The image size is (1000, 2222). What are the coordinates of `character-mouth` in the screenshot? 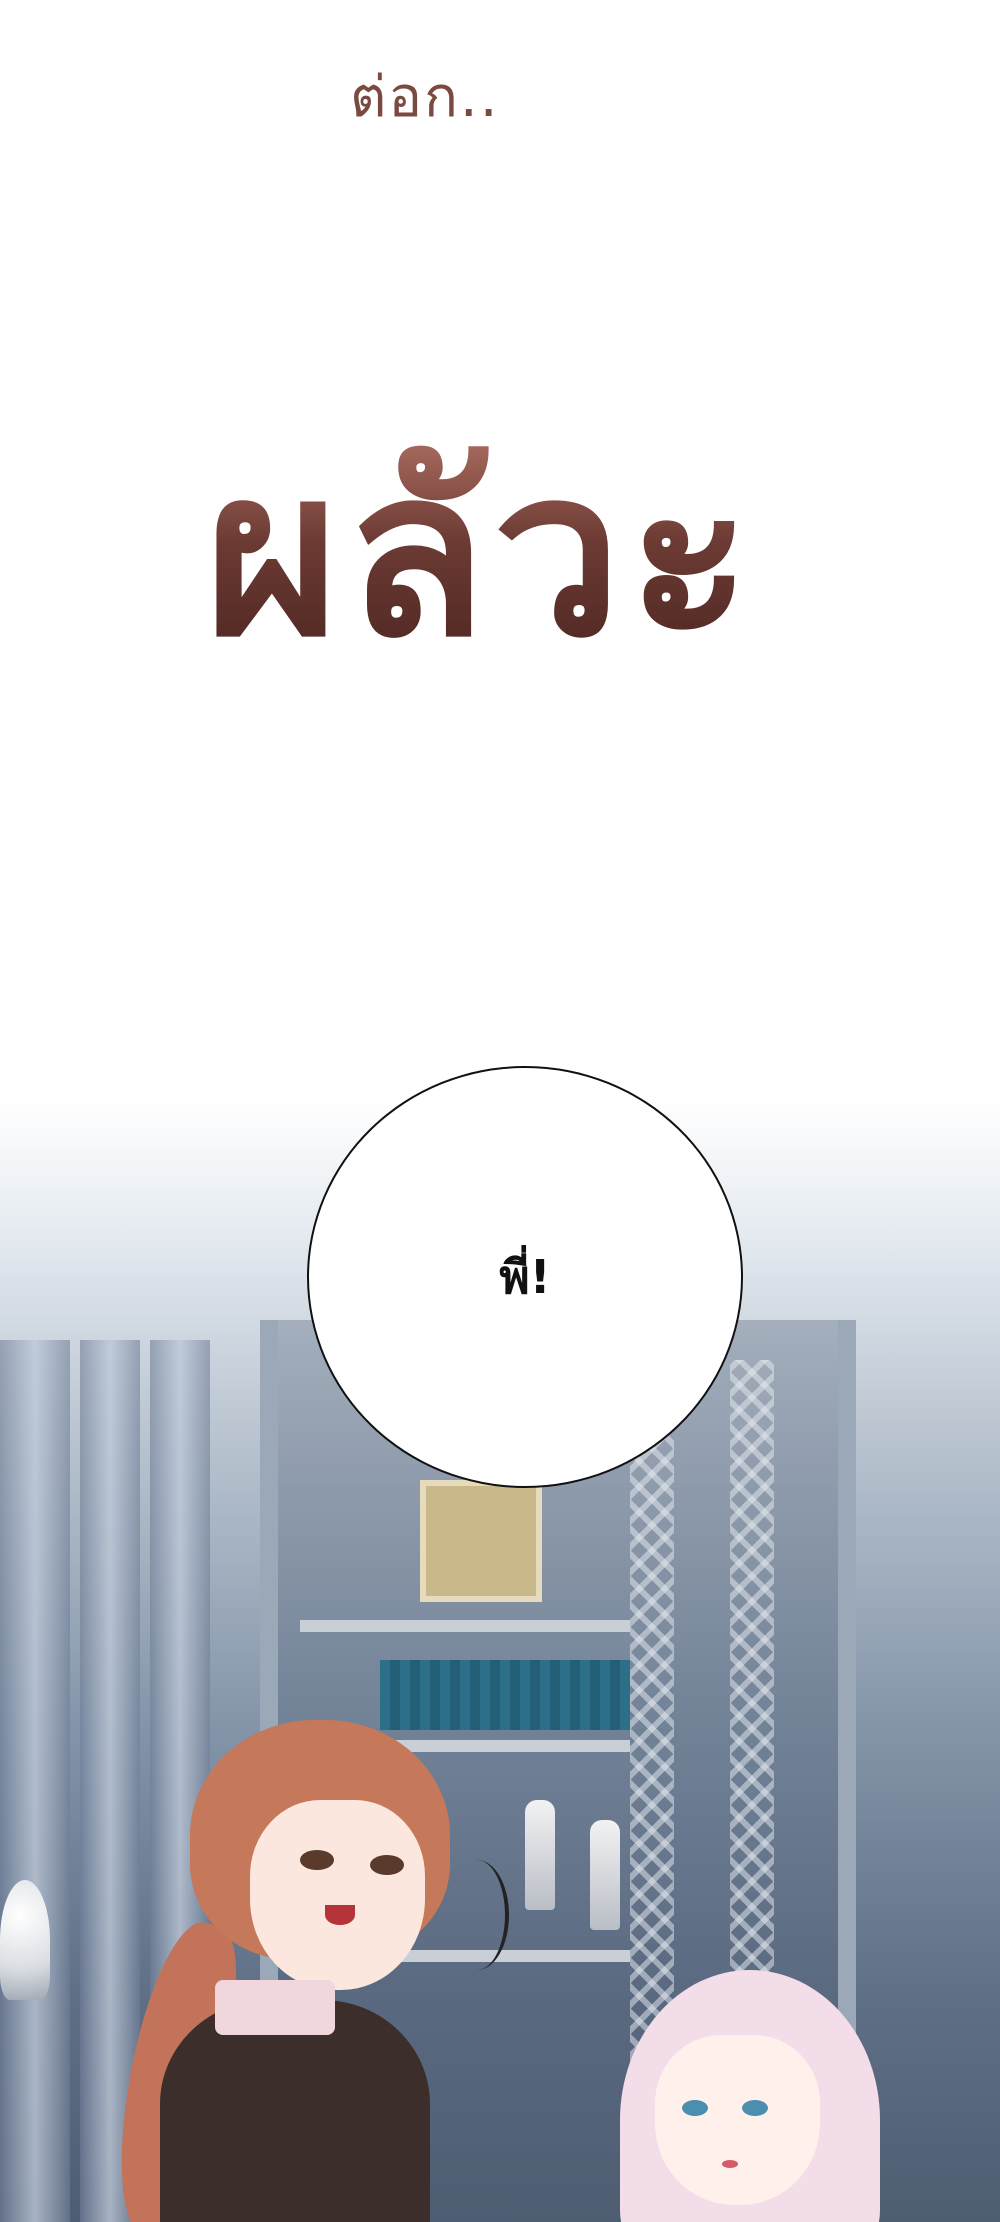 It's located at (340, 1915).